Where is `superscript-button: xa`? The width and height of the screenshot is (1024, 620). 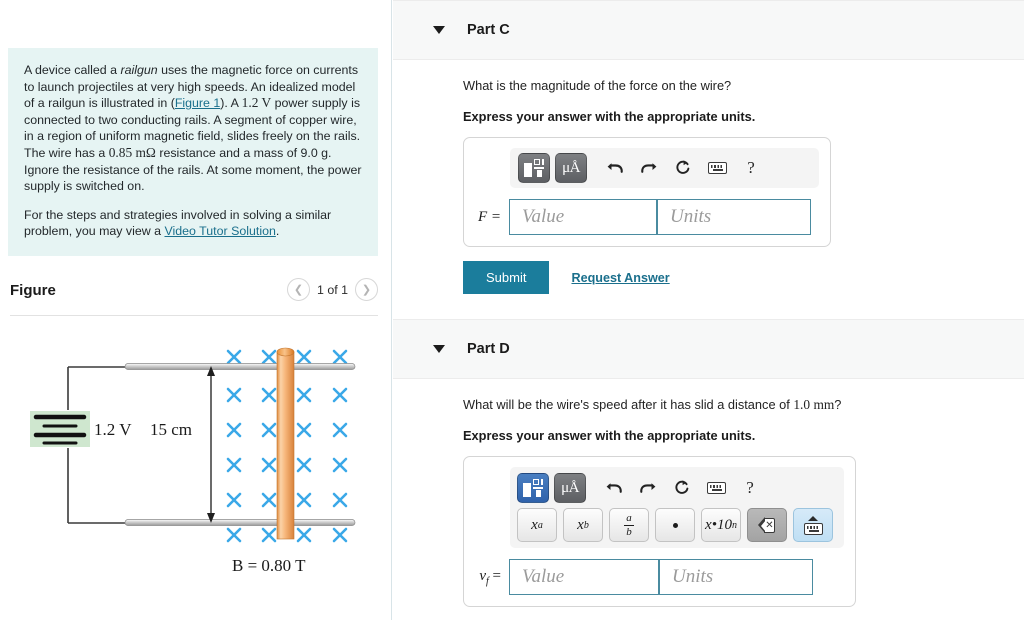
superscript-button: xa is located at coordinates (537, 525).